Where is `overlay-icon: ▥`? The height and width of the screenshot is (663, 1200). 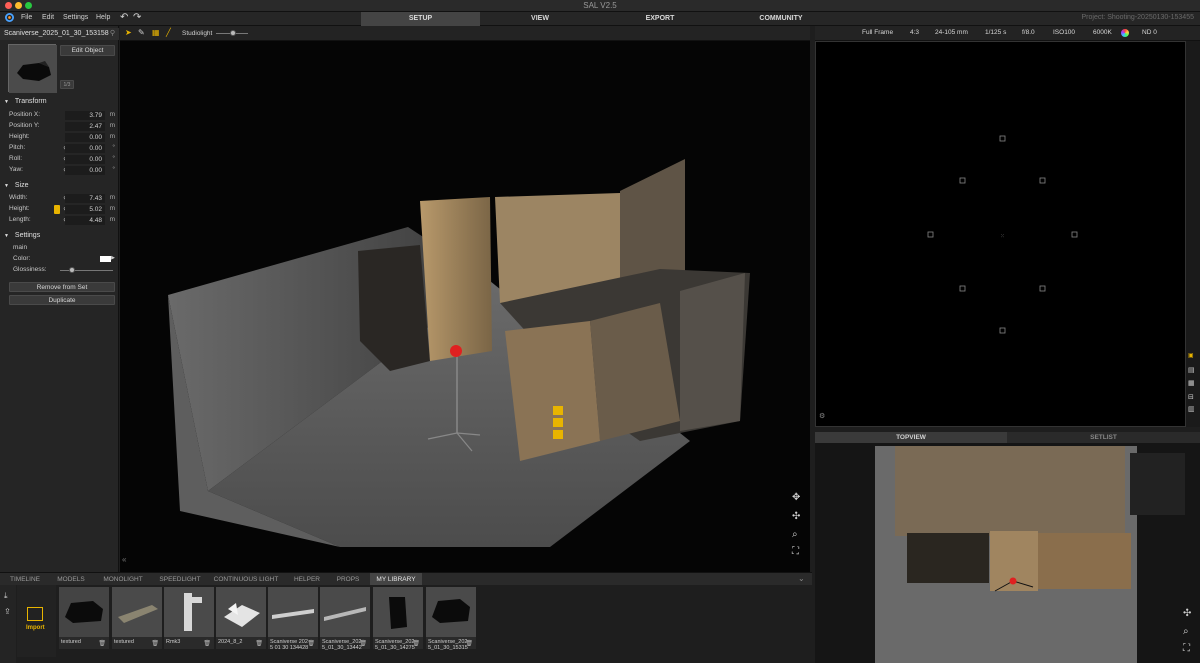
overlay-icon: ▥ is located at coordinates (1191, 410).